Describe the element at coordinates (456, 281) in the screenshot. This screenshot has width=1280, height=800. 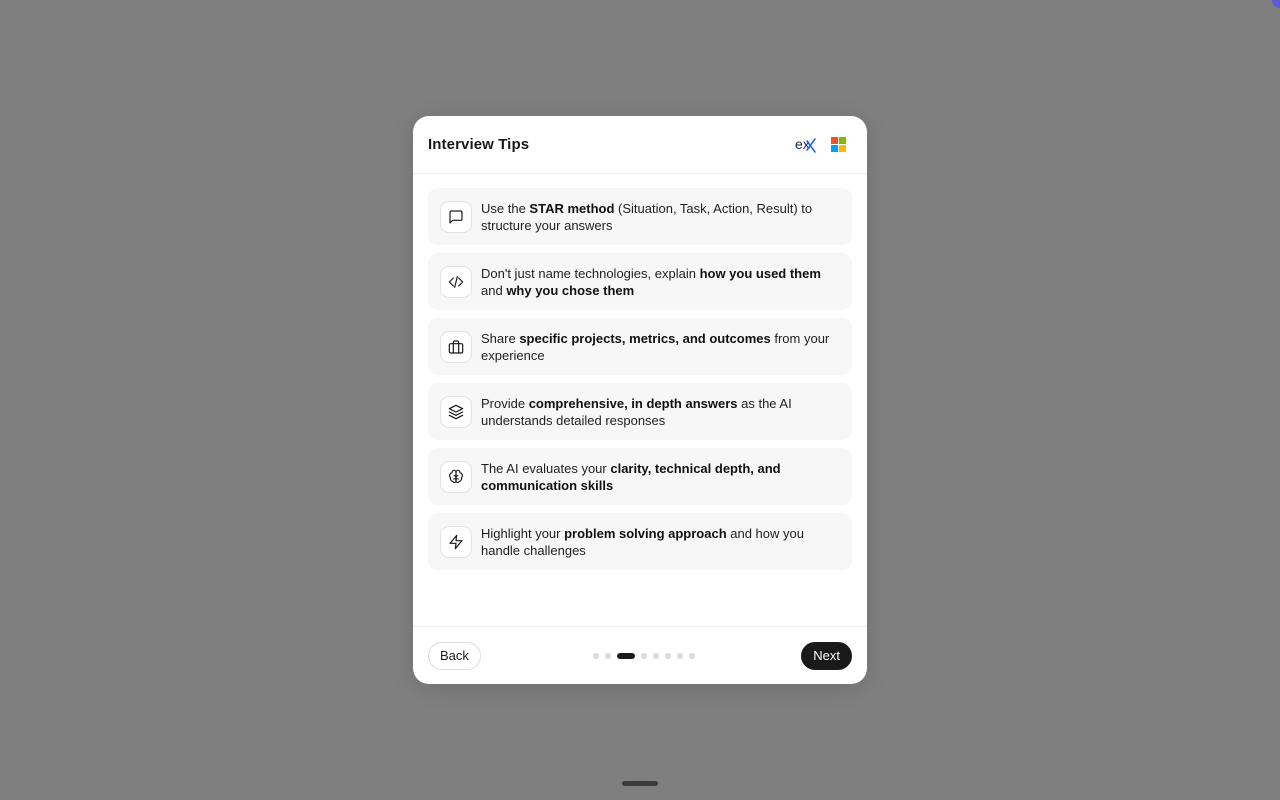
I see `code-icon` at that location.